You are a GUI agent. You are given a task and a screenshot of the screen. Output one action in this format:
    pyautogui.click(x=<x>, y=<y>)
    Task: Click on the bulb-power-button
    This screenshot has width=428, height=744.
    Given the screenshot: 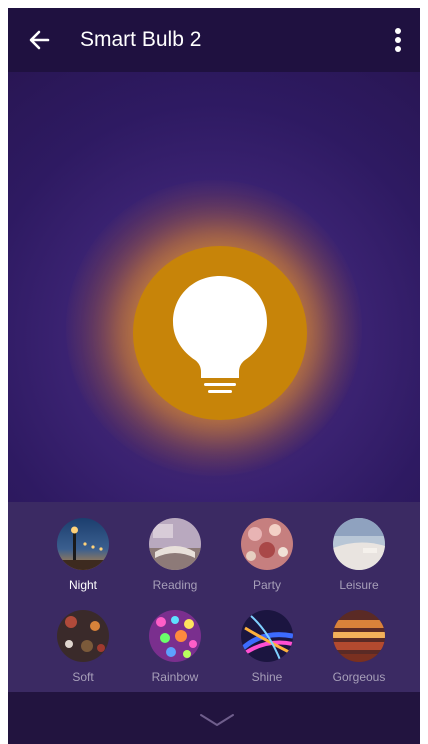 What is the action you would take?
    pyautogui.click(x=220, y=333)
    